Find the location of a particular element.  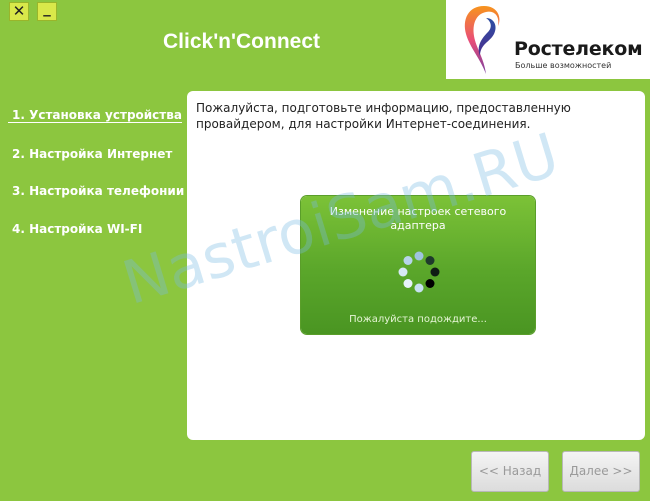

loading-spinner-icon is located at coordinates (419, 272).